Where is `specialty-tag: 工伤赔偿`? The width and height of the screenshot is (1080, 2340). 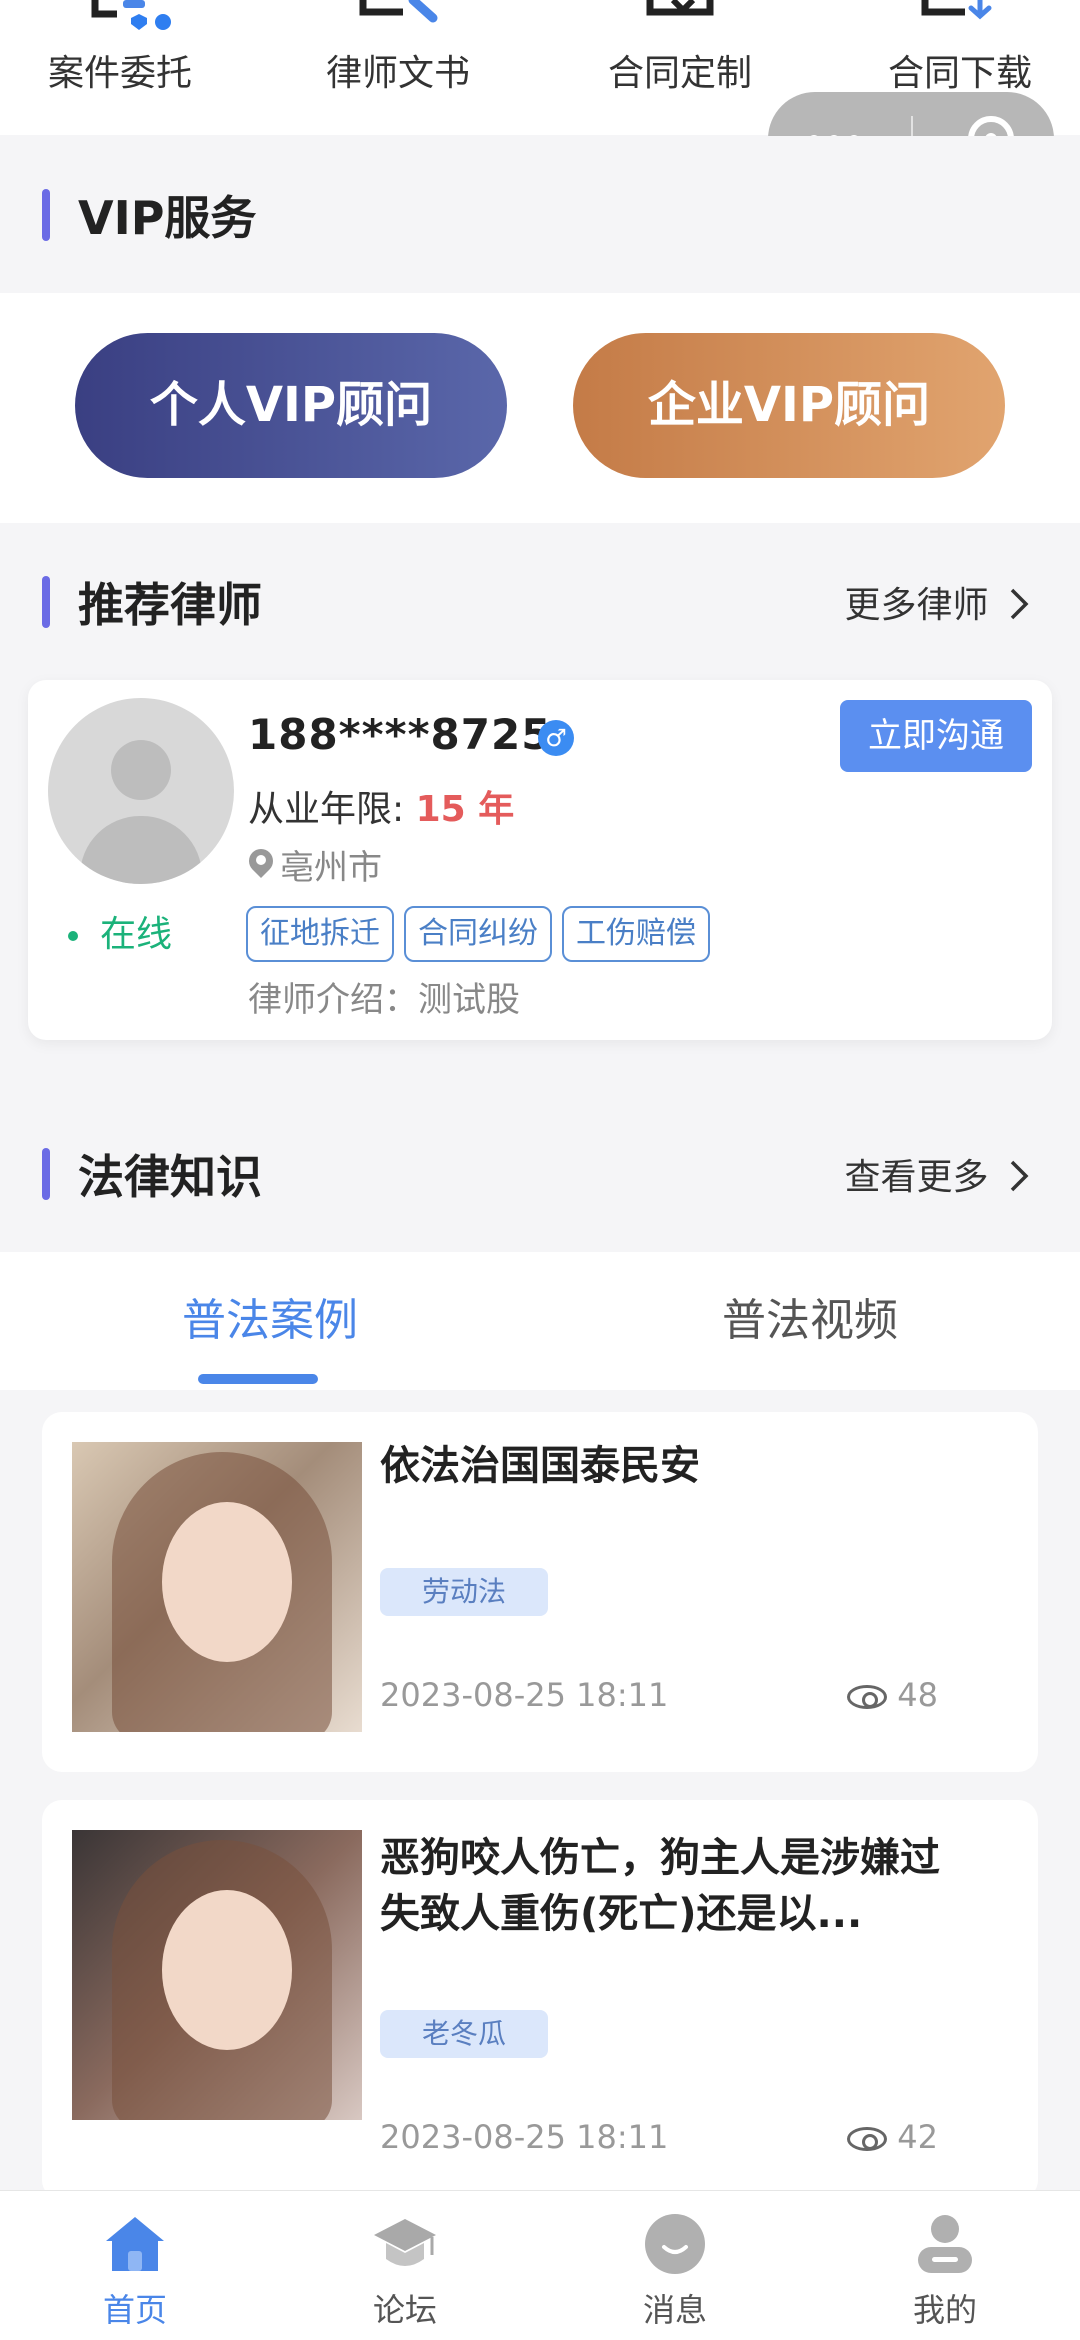
specialty-tag: 工伤赔偿 is located at coordinates (636, 934).